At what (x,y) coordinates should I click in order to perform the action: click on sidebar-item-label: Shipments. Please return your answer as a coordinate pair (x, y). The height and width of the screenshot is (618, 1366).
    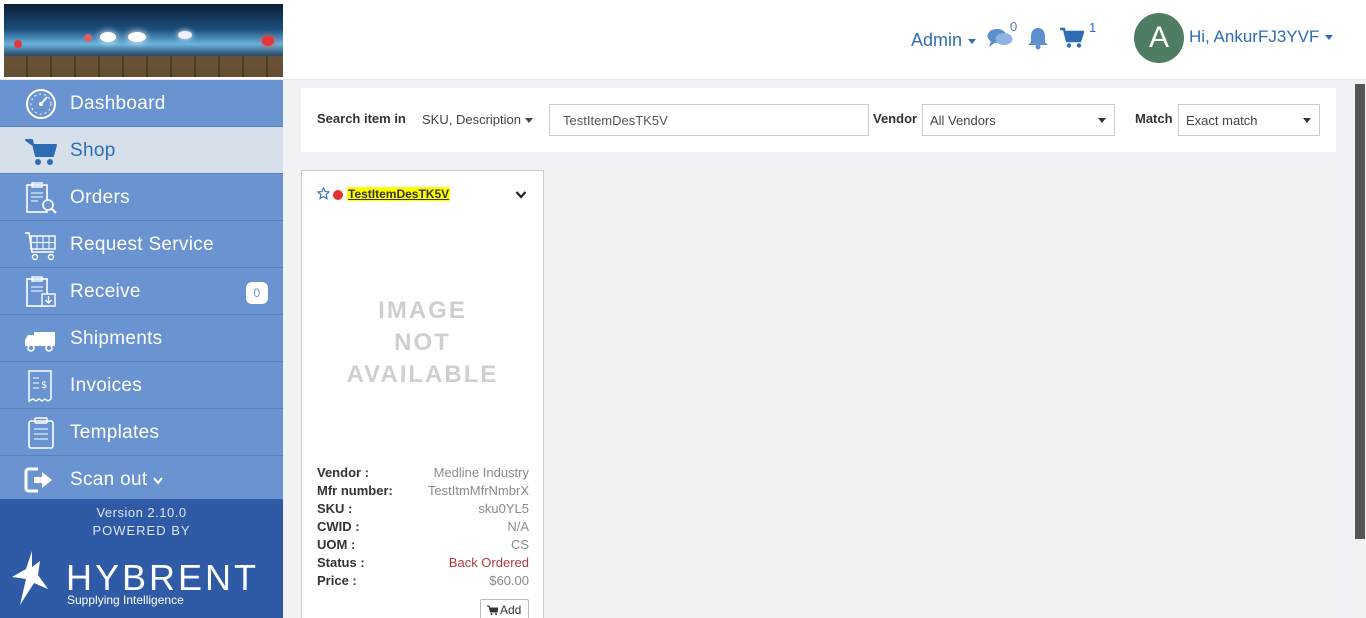
    Looking at the image, I should click on (116, 338).